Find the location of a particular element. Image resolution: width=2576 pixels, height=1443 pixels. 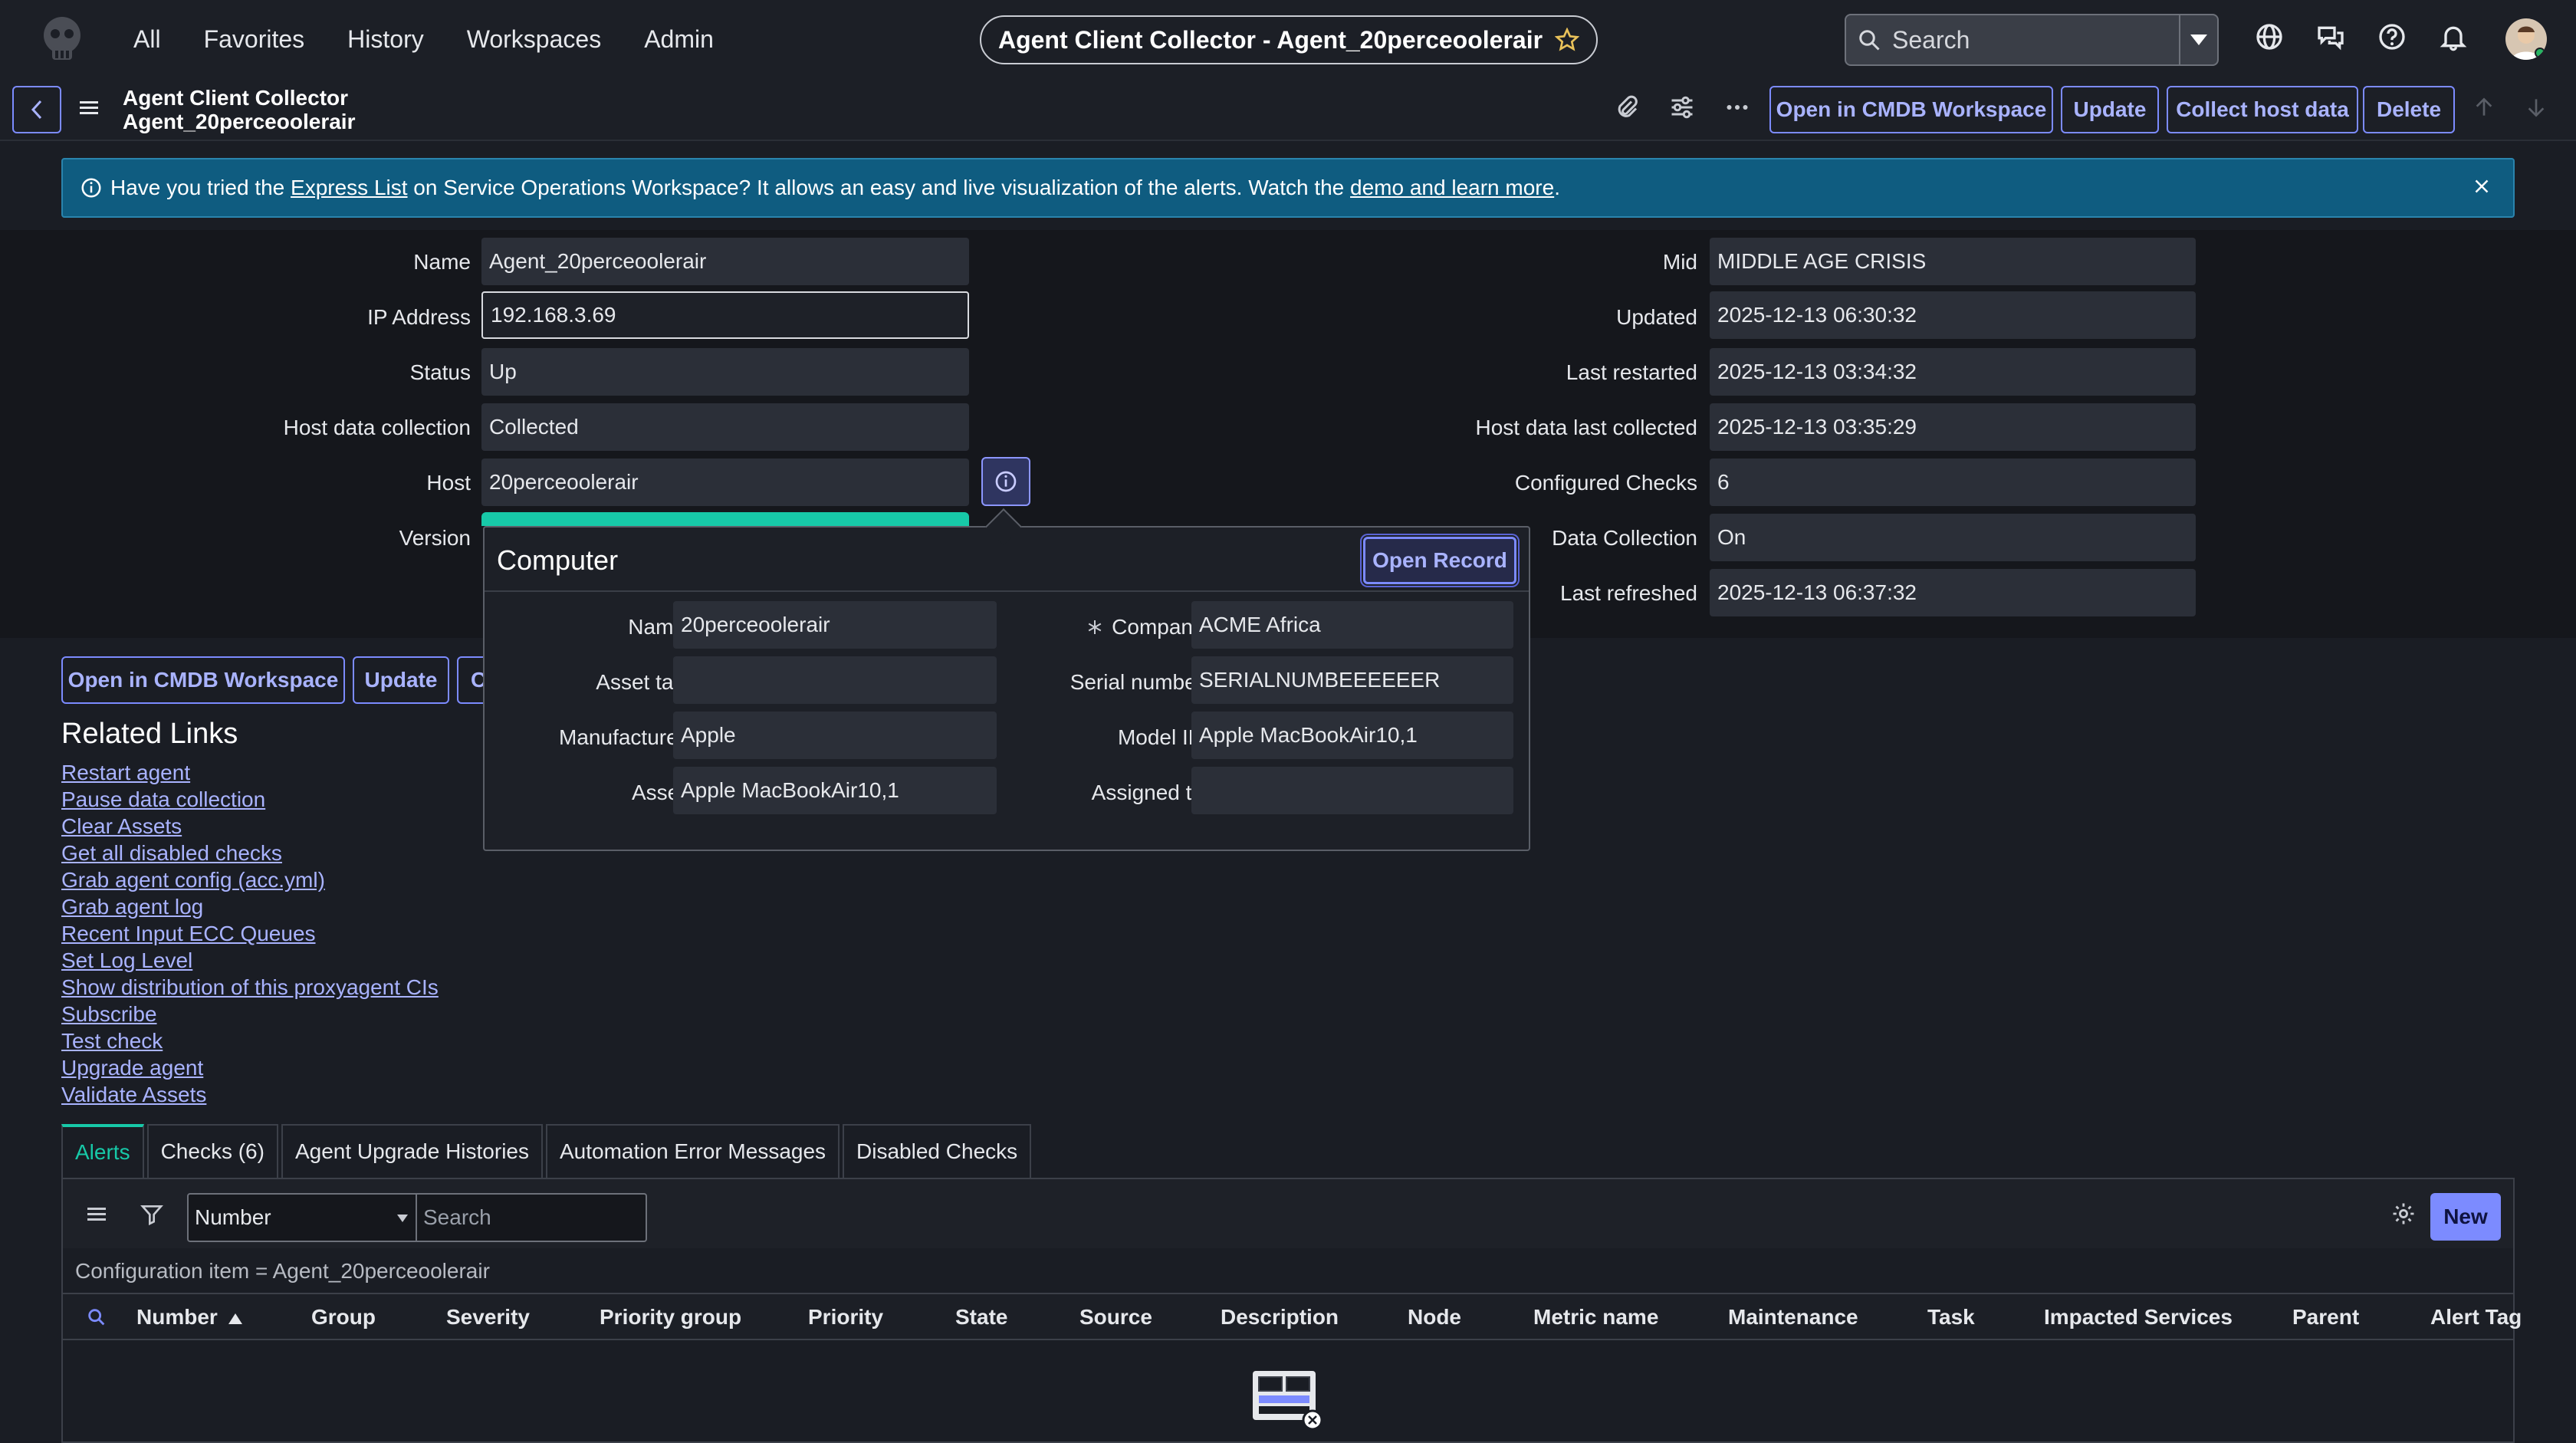

column-severity: Severity is located at coordinates (488, 1318).